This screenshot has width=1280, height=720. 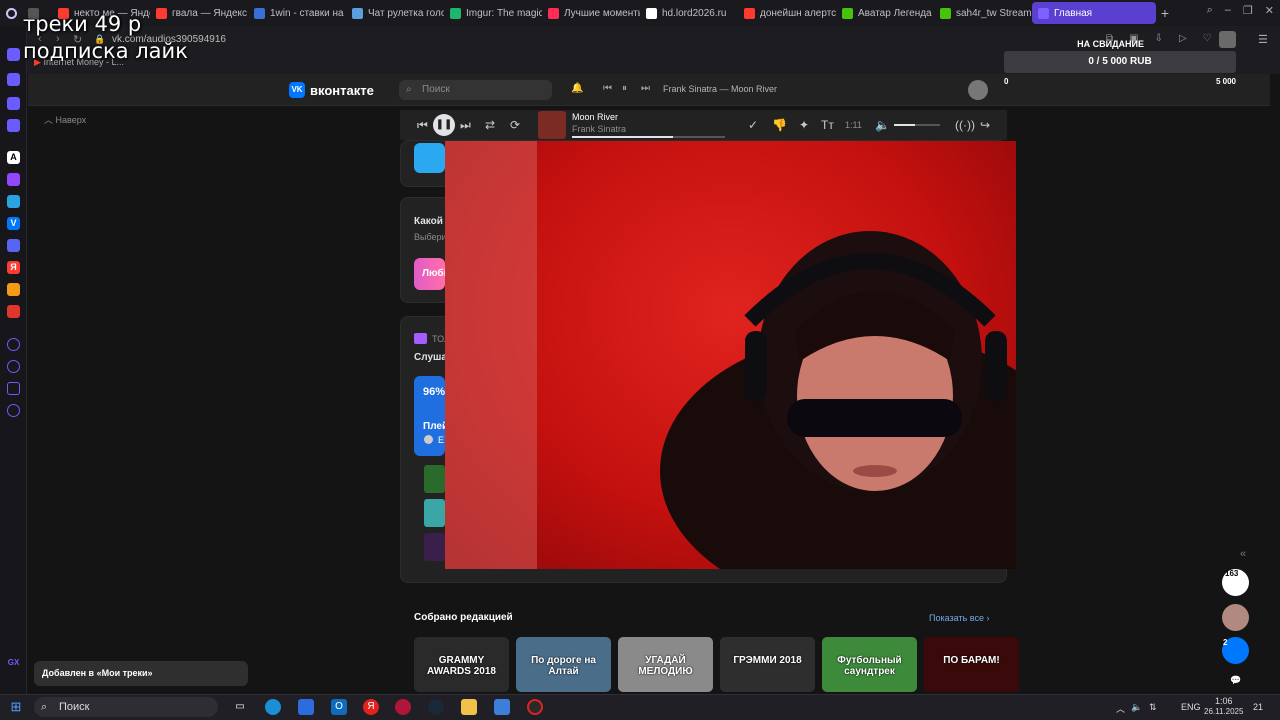 What do you see at coordinates (1006, 81) in the screenshot?
I see `donation-min: 0` at bounding box center [1006, 81].